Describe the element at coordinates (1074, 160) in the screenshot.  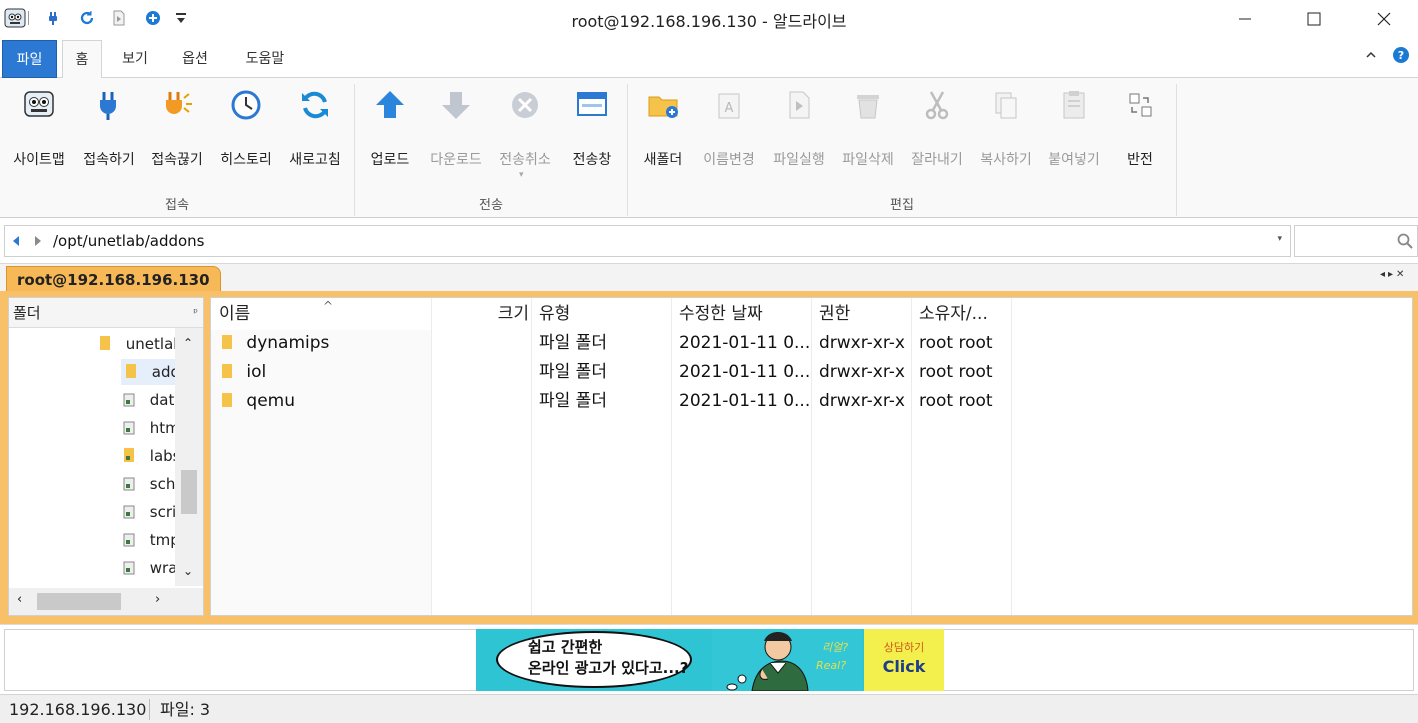
I see `paste-label: 붙여넣기` at that location.